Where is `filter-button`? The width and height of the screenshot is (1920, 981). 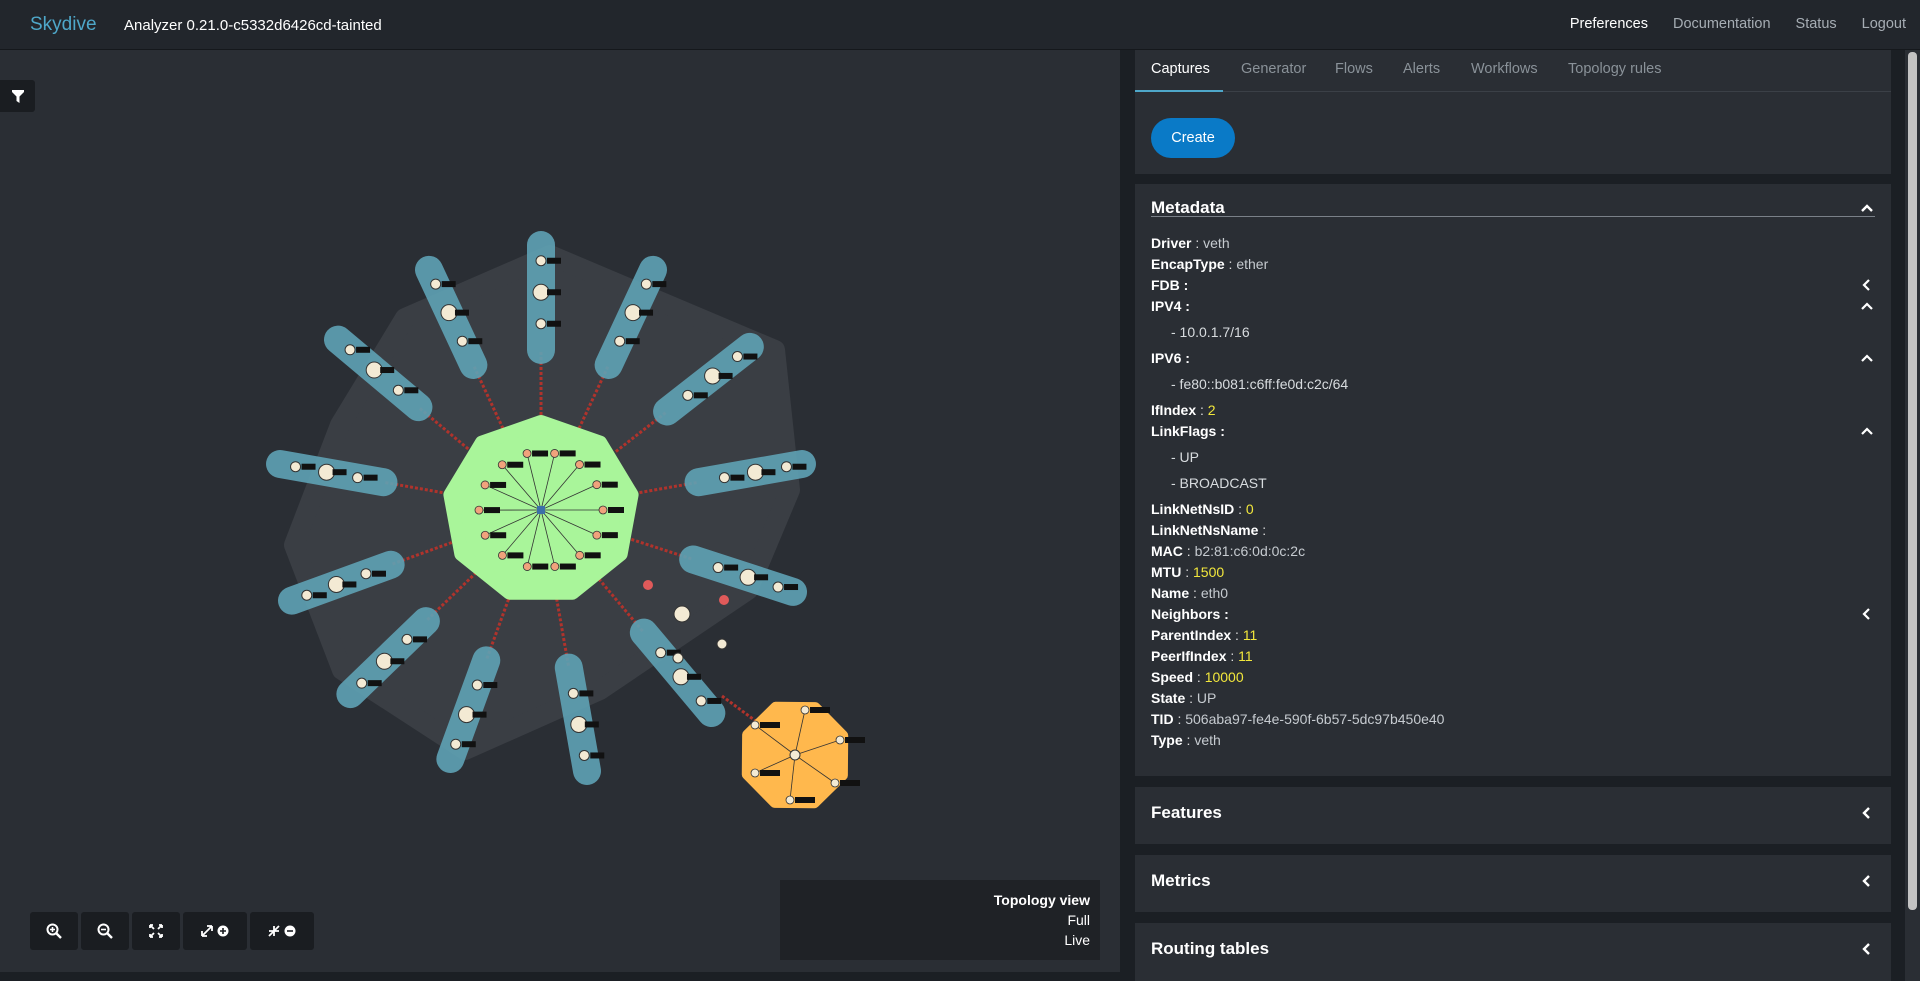 filter-button is located at coordinates (17, 96).